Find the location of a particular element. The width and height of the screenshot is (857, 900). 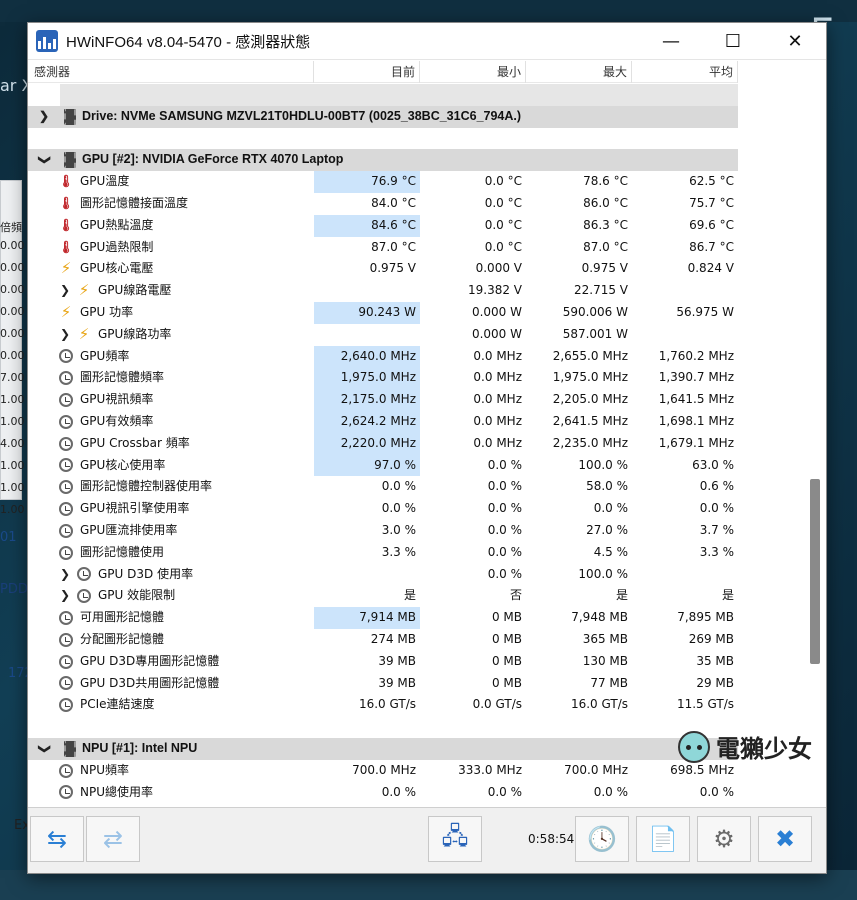

column-avg: 平均 is located at coordinates (685, 72).